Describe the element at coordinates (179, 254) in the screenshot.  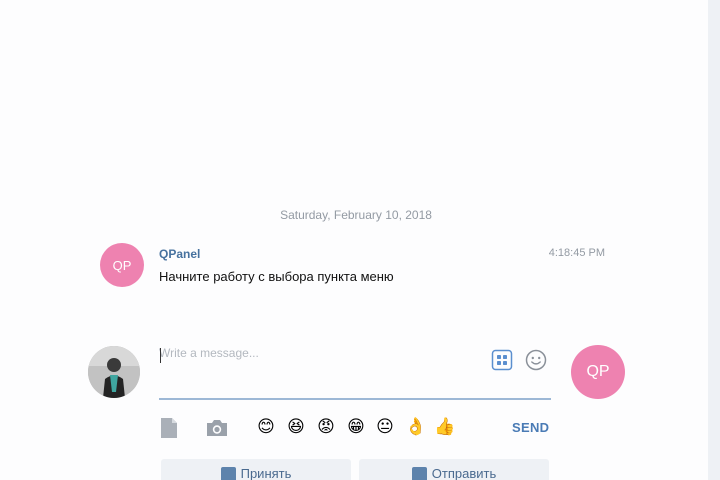
I see `message-sender: QPanel` at that location.